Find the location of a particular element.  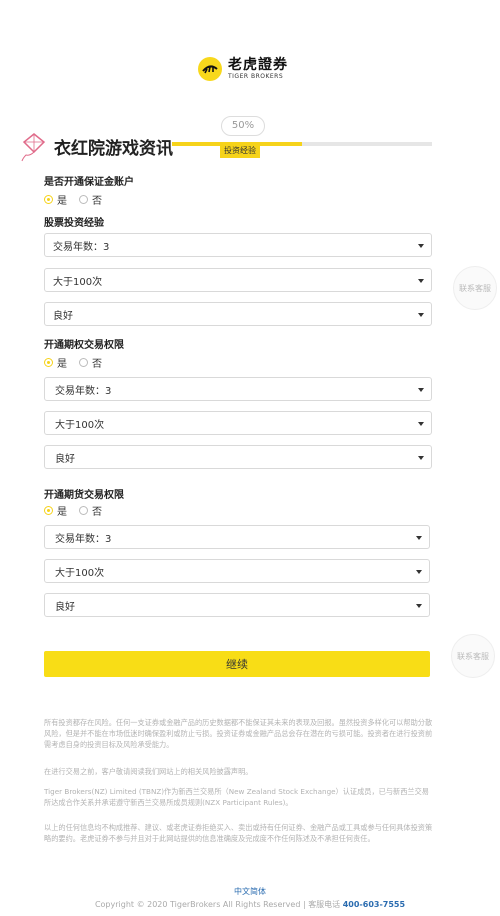

options-radio-group: 是 否 is located at coordinates (79, 362).